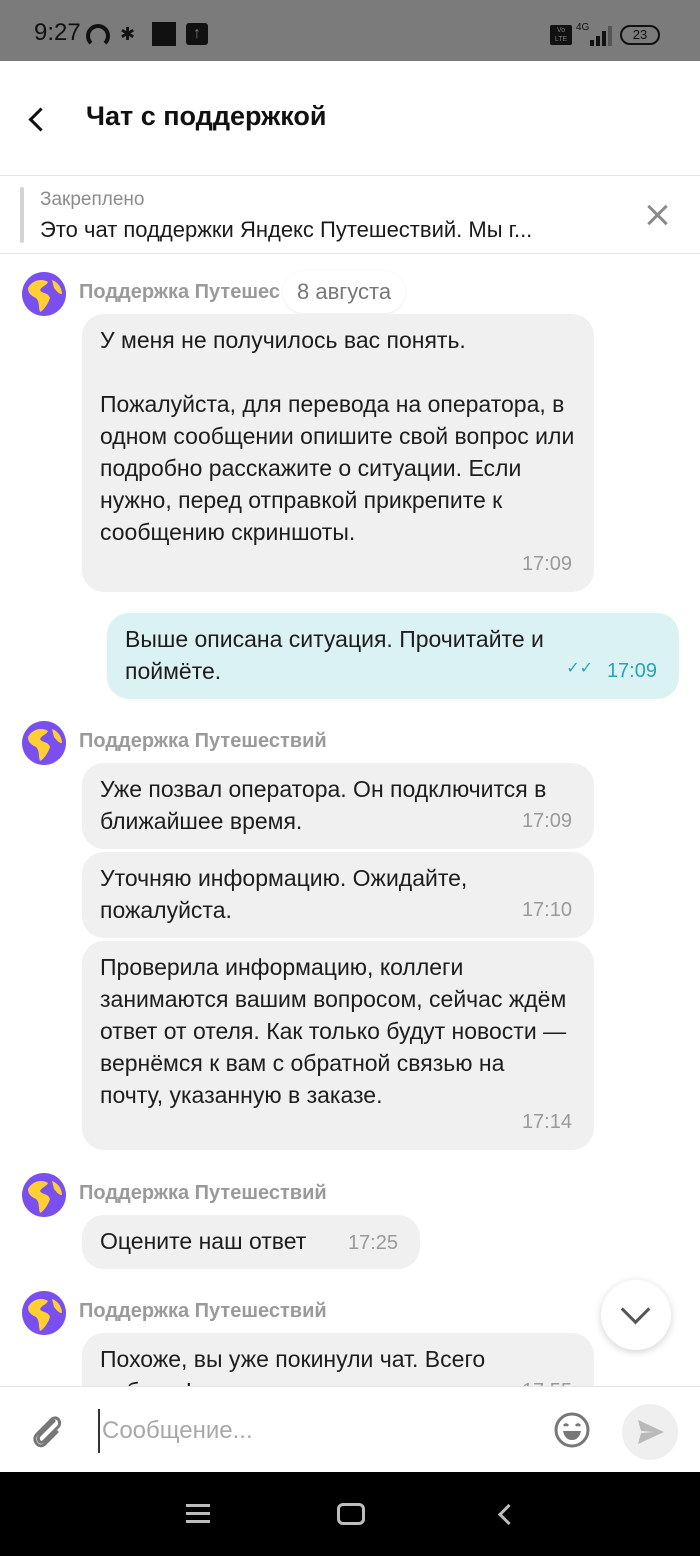 The width and height of the screenshot is (700, 1556). What do you see at coordinates (640, 35) in the screenshot?
I see `battery-icon: 23` at bounding box center [640, 35].